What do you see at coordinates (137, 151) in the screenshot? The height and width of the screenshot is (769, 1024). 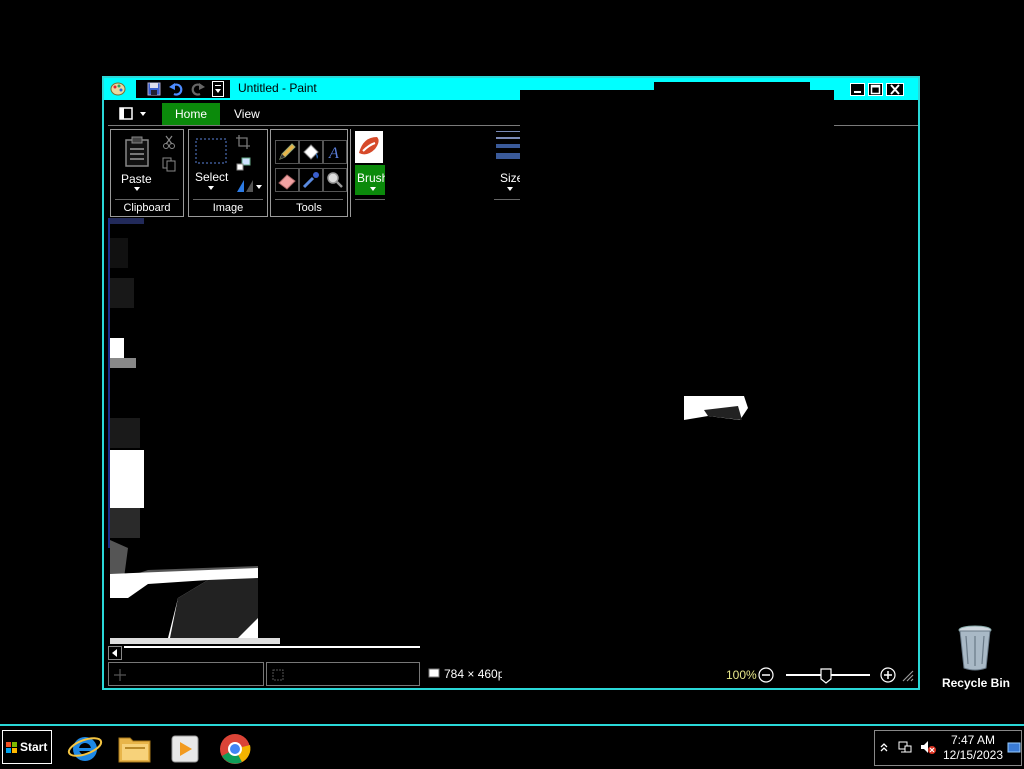 I see `clipboard-icon` at bounding box center [137, 151].